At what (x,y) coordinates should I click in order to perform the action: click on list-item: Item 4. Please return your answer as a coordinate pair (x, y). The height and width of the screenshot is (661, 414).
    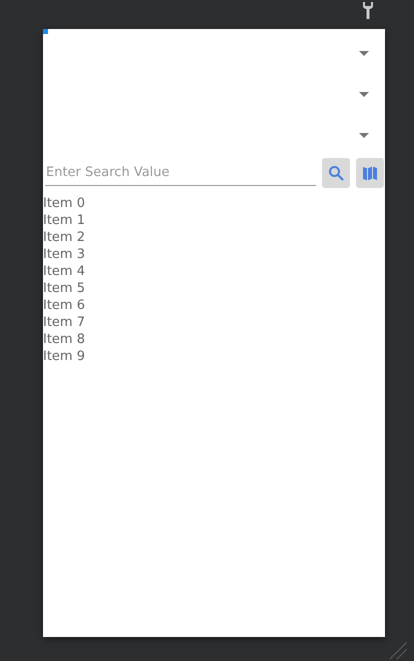
    Looking at the image, I should click on (214, 271).